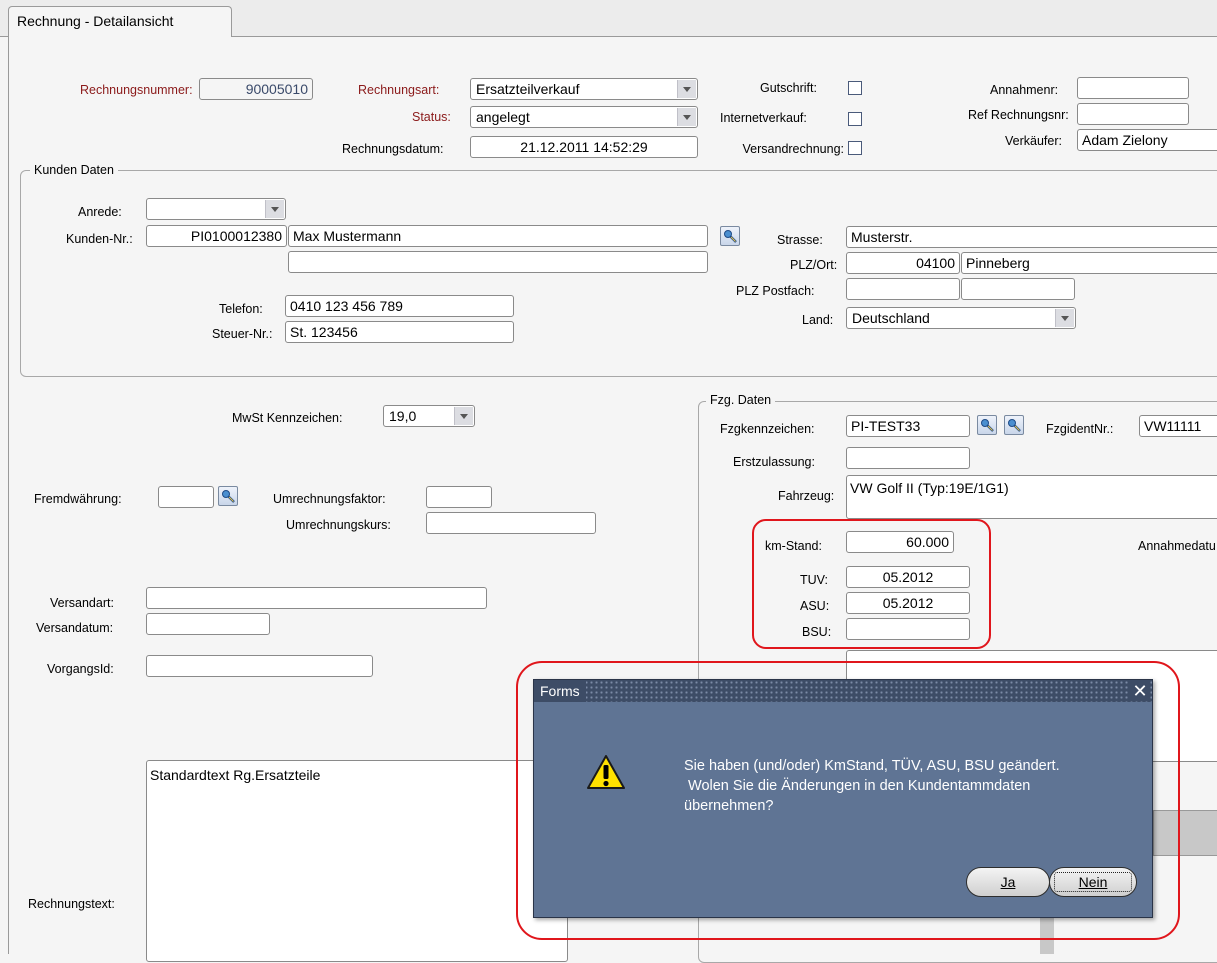 This screenshot has width=1217, height=963. What do you see at coordinates (929, 488) in the screenshot?
I see `fahrzeug-value: VW Golf II (Typ:19E/1G1)` at bounding box center [929, 488].